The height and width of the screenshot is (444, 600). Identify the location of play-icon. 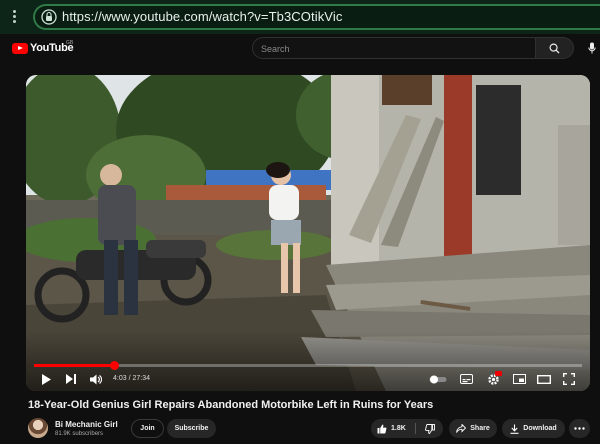
(46, 379).